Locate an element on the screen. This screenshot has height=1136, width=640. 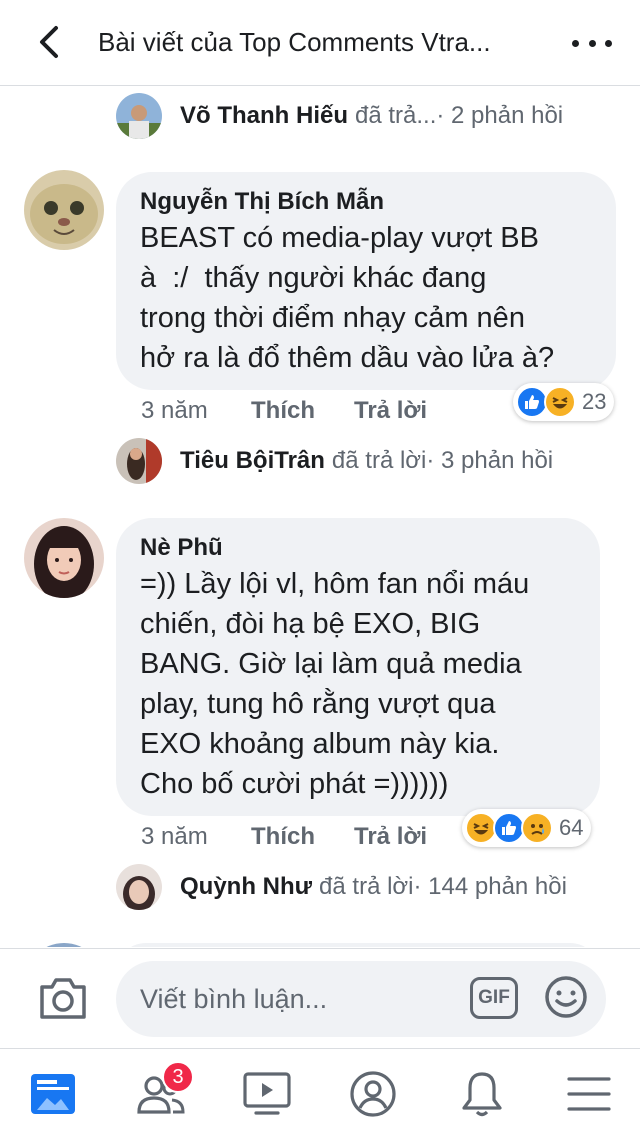
smiley-icon is located at coordinates (566, 997).